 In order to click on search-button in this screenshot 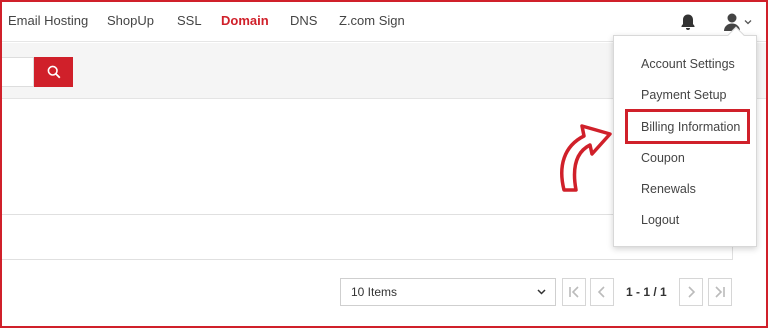, I will do `click(53, 72)`.